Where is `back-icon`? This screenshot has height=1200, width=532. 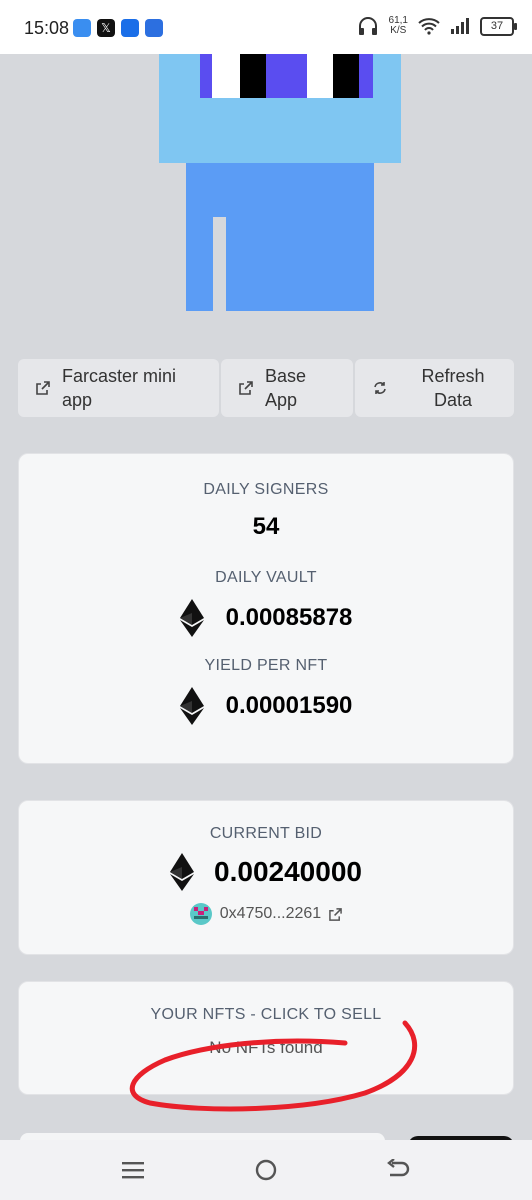 back-icon is located at coordinates (398, 1170).